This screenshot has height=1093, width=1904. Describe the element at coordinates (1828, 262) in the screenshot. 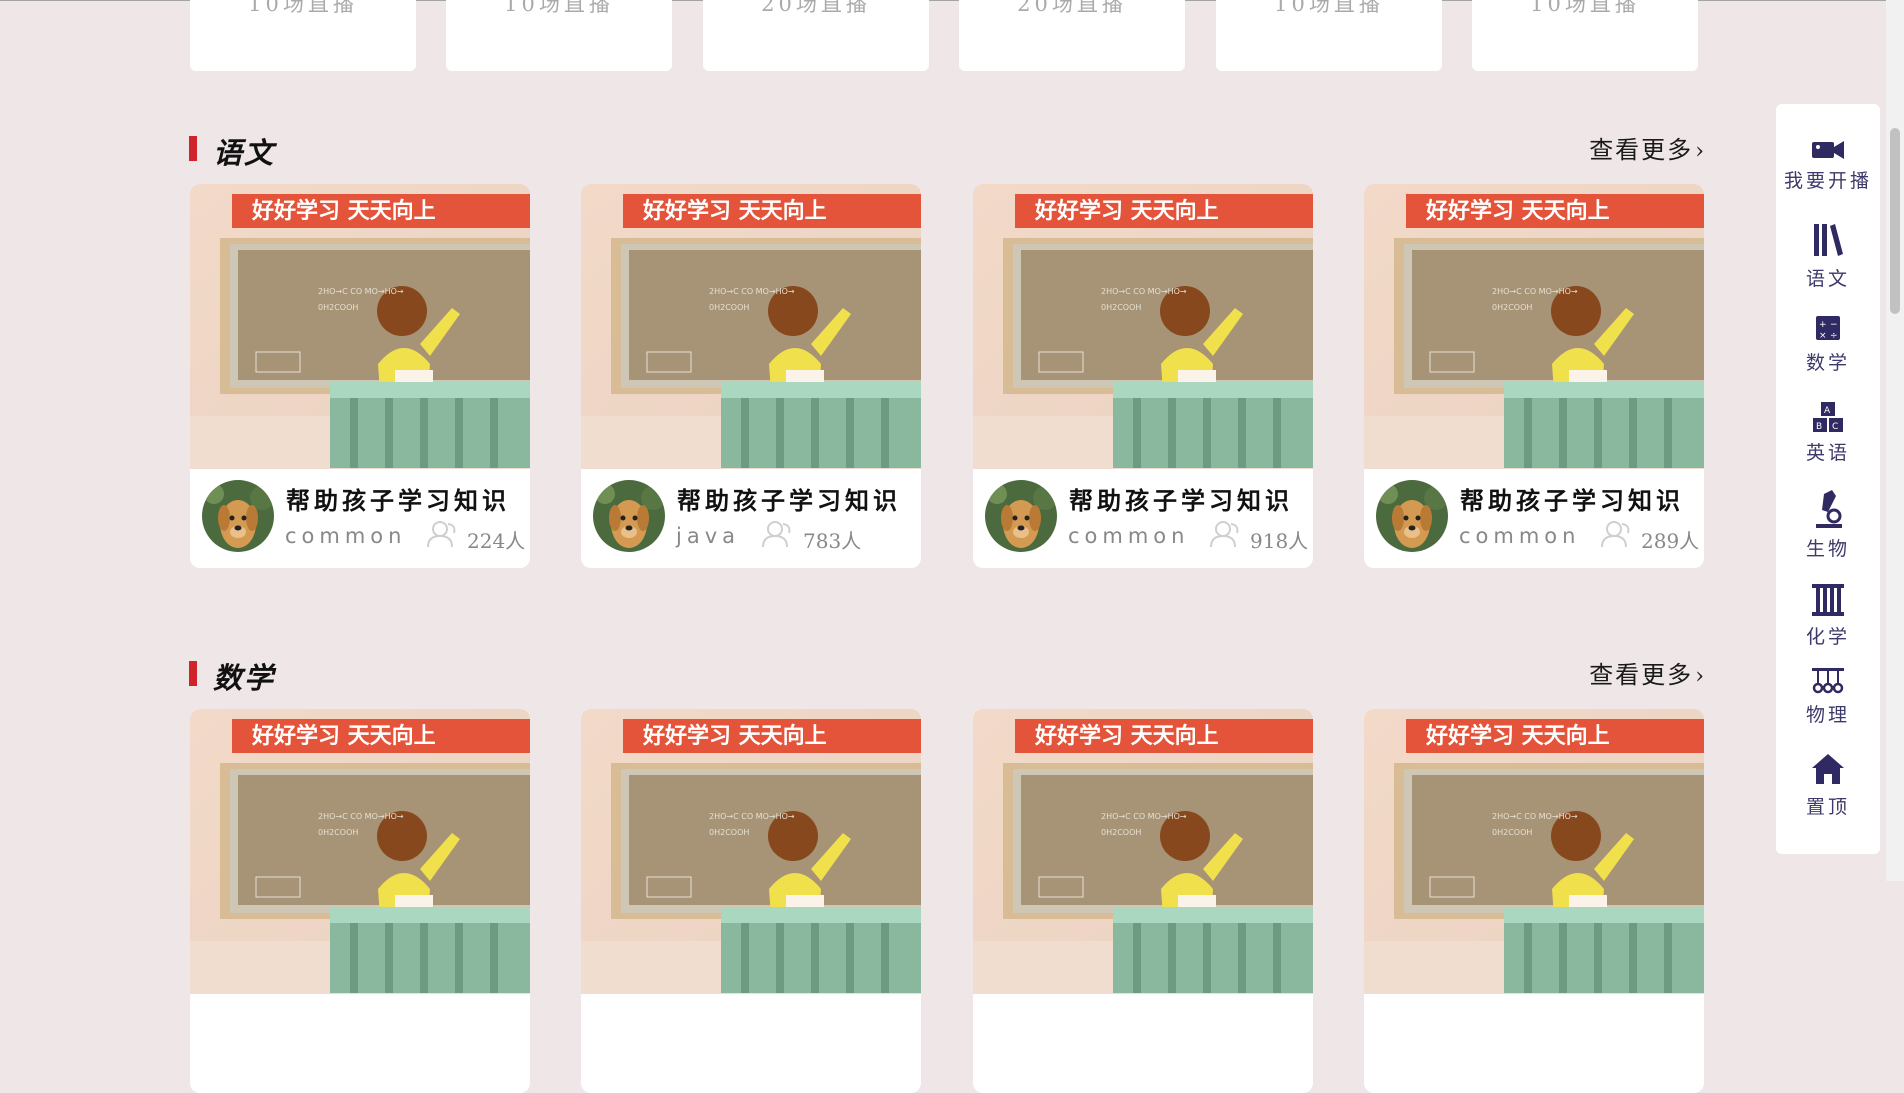

I see `nav-item-chinese: 语文` at that location.